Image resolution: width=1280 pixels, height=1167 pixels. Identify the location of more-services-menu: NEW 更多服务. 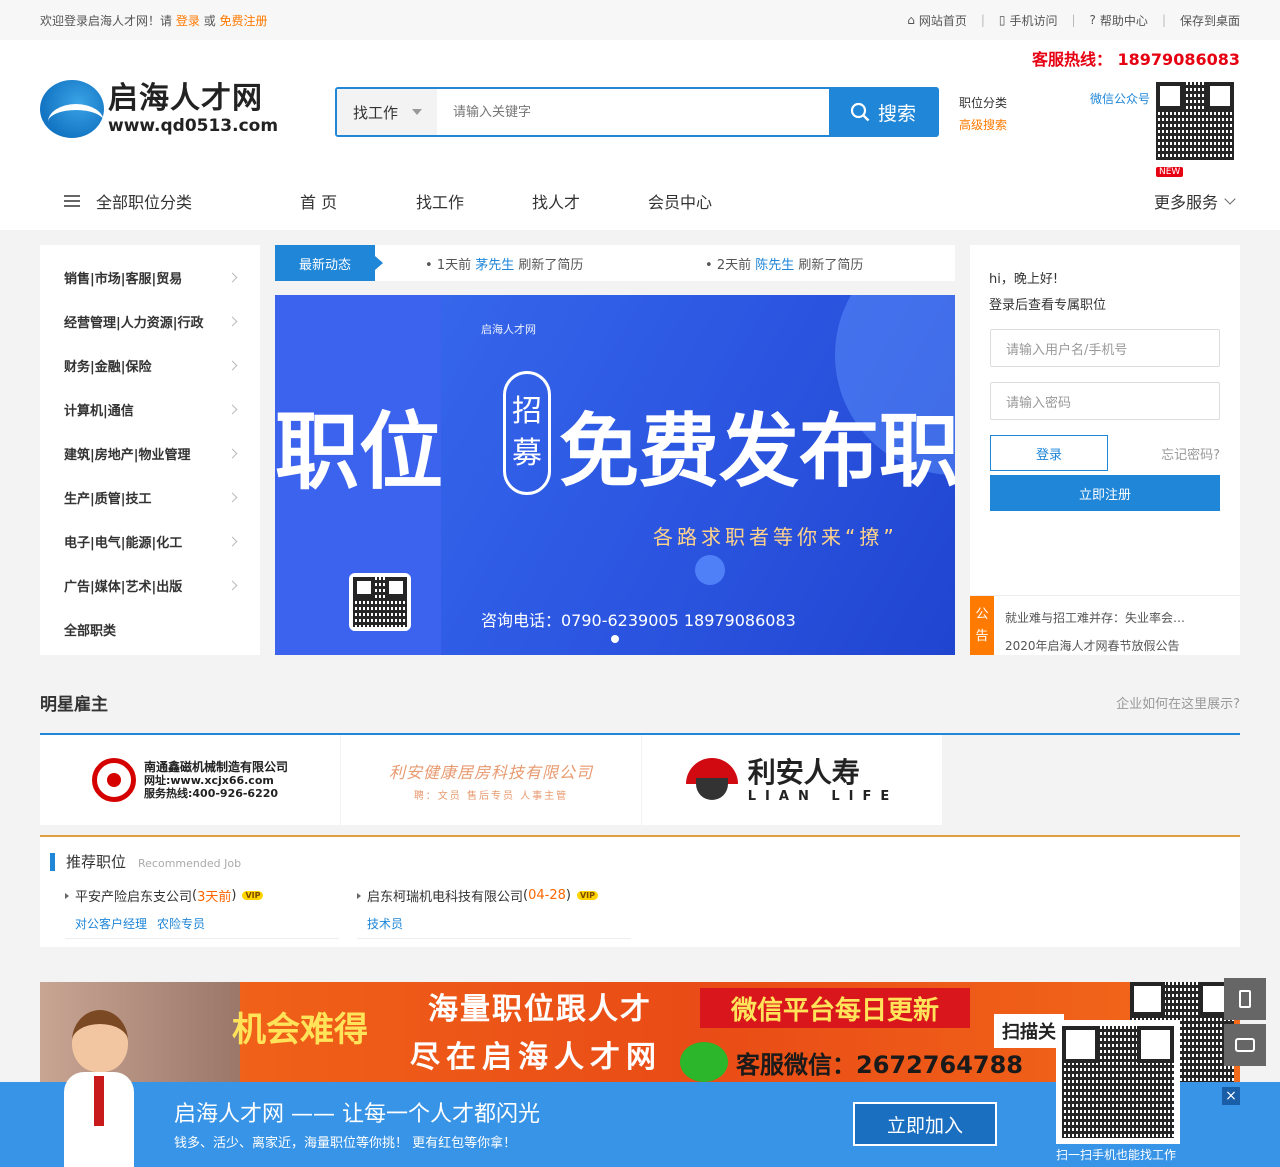
(1195, 190).